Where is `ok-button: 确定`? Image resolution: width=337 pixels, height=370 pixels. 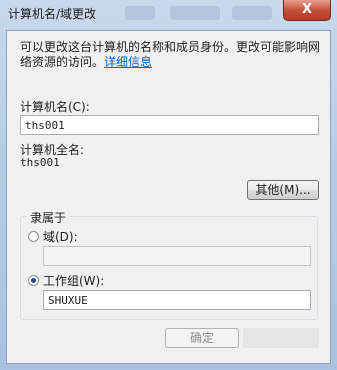
ok-button: 确定 is located at coordinates (202, 338).